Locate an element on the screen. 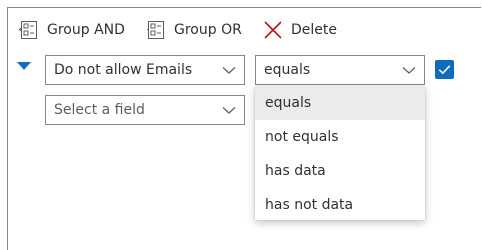 This screenshot has width=482, height=250. group-or-label: Group OR is located at coordinates (208, 30).